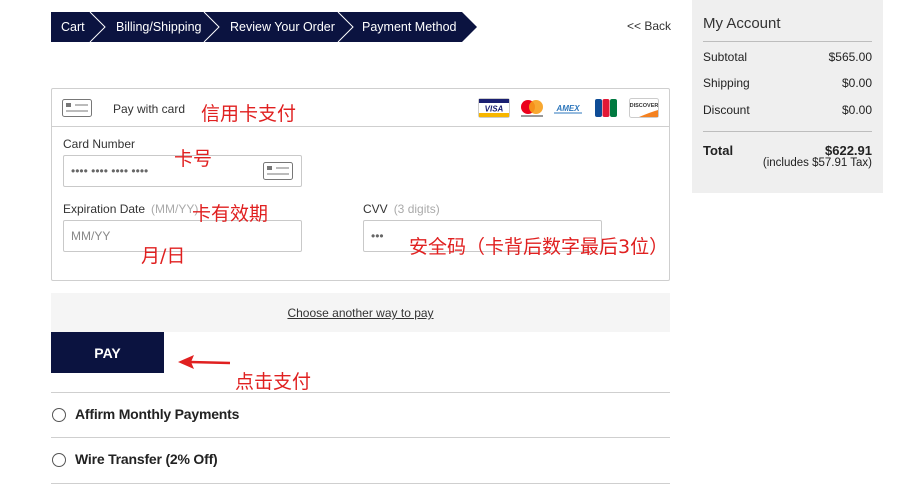 This screenshot has height=491, width=916. What do you see at coordinates (204, 362) in the screenshot?
I see `annotation-arrow-icon` at bounding box center [204, 362].